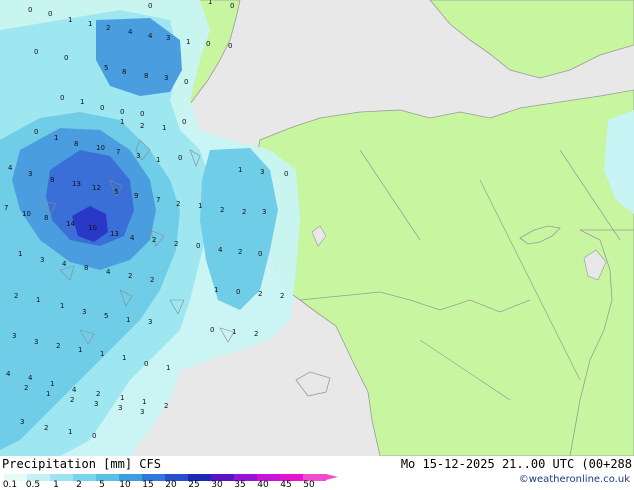 This screenshot has height=490, width=634. What do you see at coordinates (286, 485) in the screenshot?
I see `colorbar-label: 45` at bounding box center [286, 485].